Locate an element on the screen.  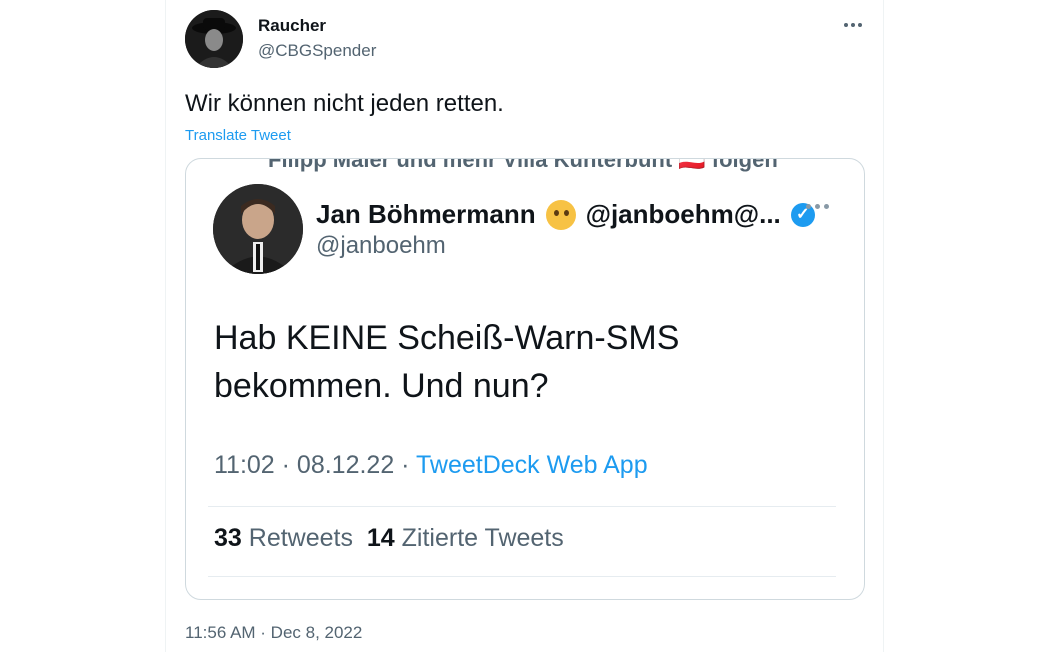
embedded-avatar is located at coordinates (258, 229).